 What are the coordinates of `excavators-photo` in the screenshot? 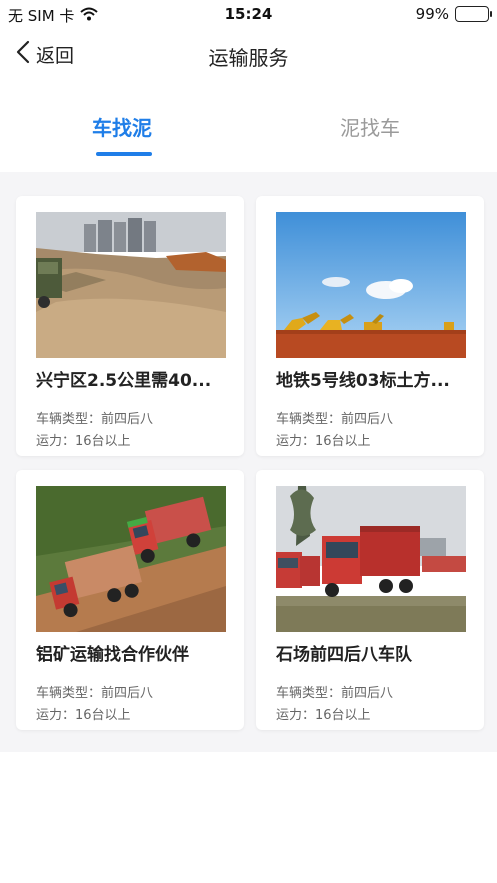 It's located at (371, 285).